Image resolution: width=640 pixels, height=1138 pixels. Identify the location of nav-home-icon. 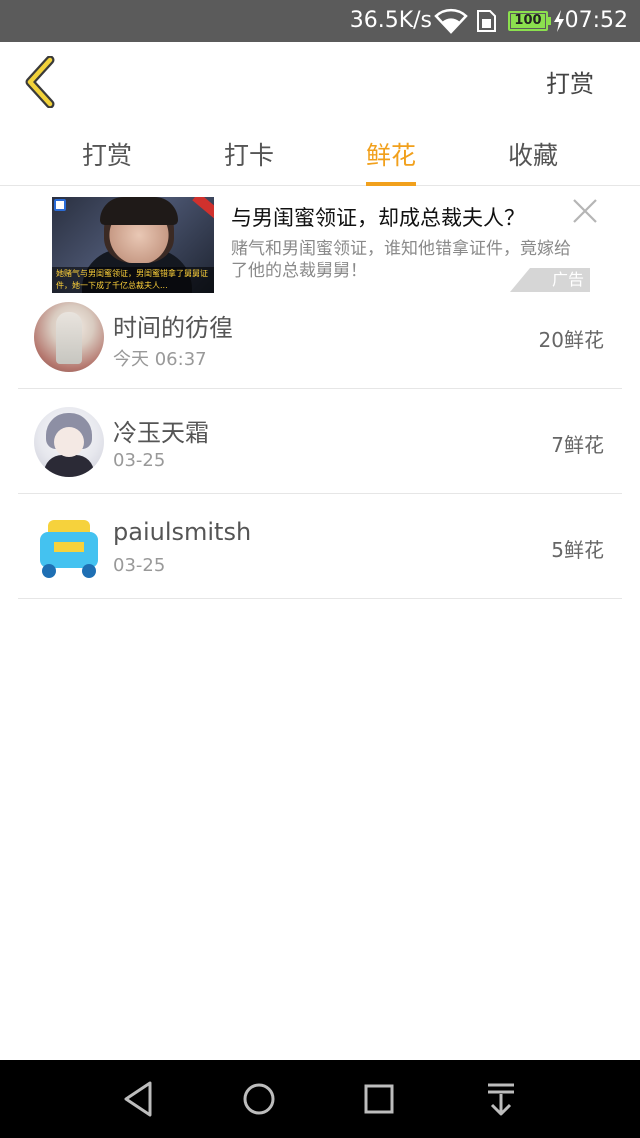
(259, 1099).